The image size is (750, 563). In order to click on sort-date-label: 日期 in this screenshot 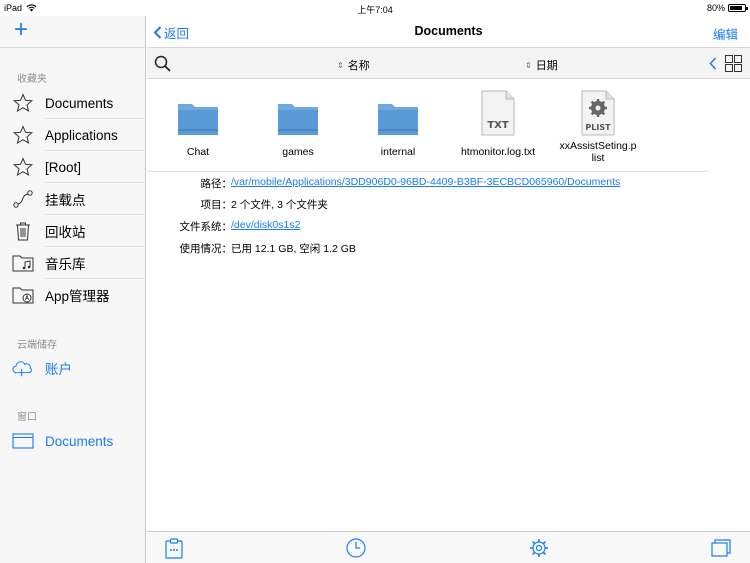, I will do `click(546, 66)`.